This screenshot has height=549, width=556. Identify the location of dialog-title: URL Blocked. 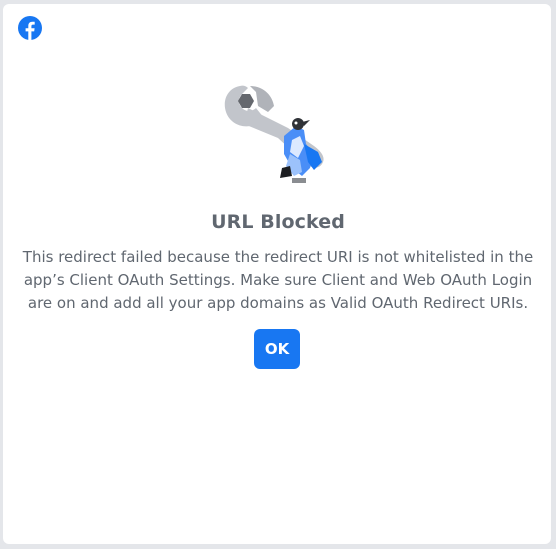
(278, 222).